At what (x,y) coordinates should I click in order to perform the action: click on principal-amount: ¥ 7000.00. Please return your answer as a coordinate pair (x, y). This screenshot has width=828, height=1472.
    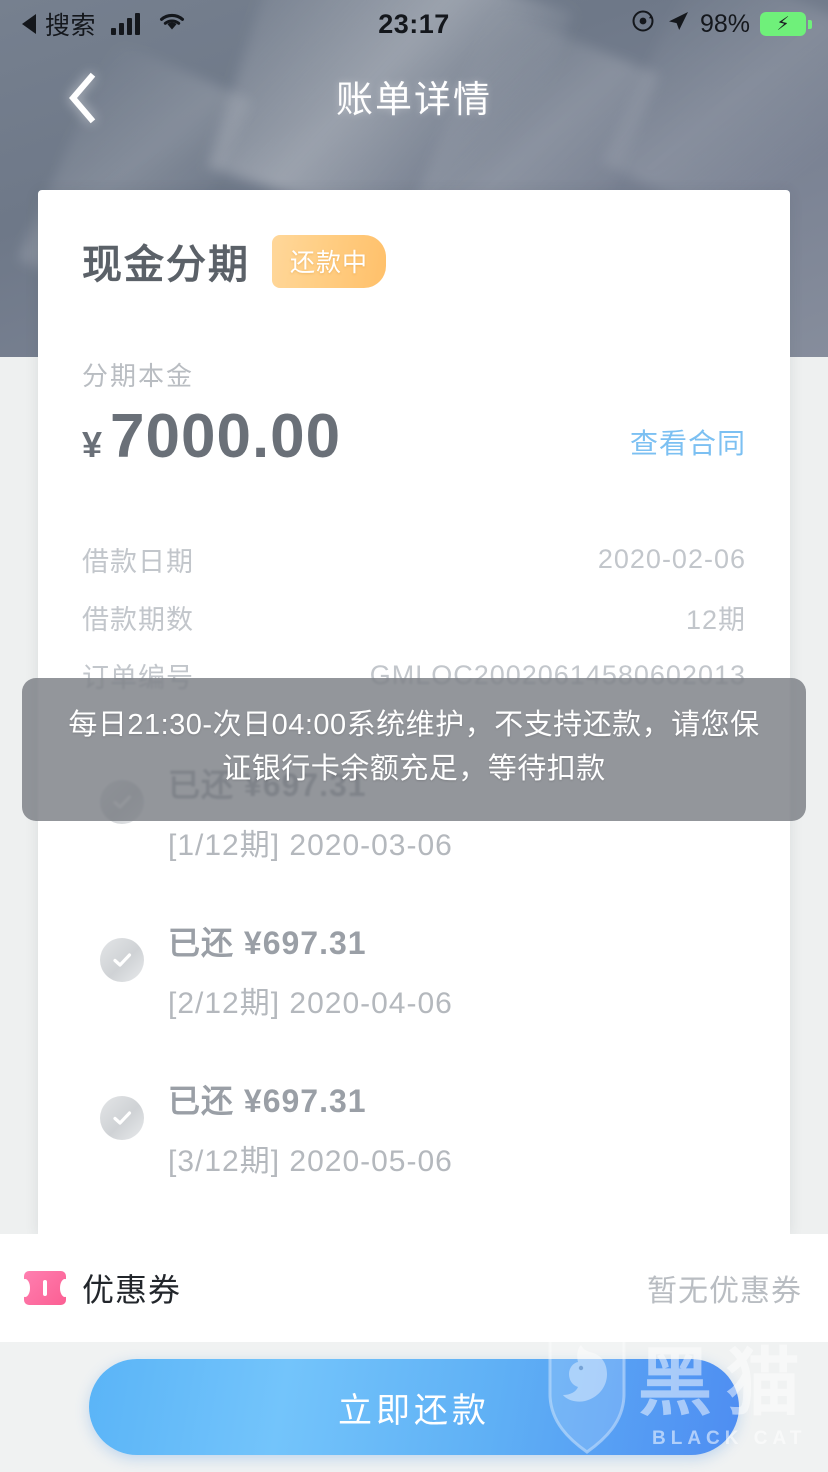
    Looking at the image, I should click on (211, 436).